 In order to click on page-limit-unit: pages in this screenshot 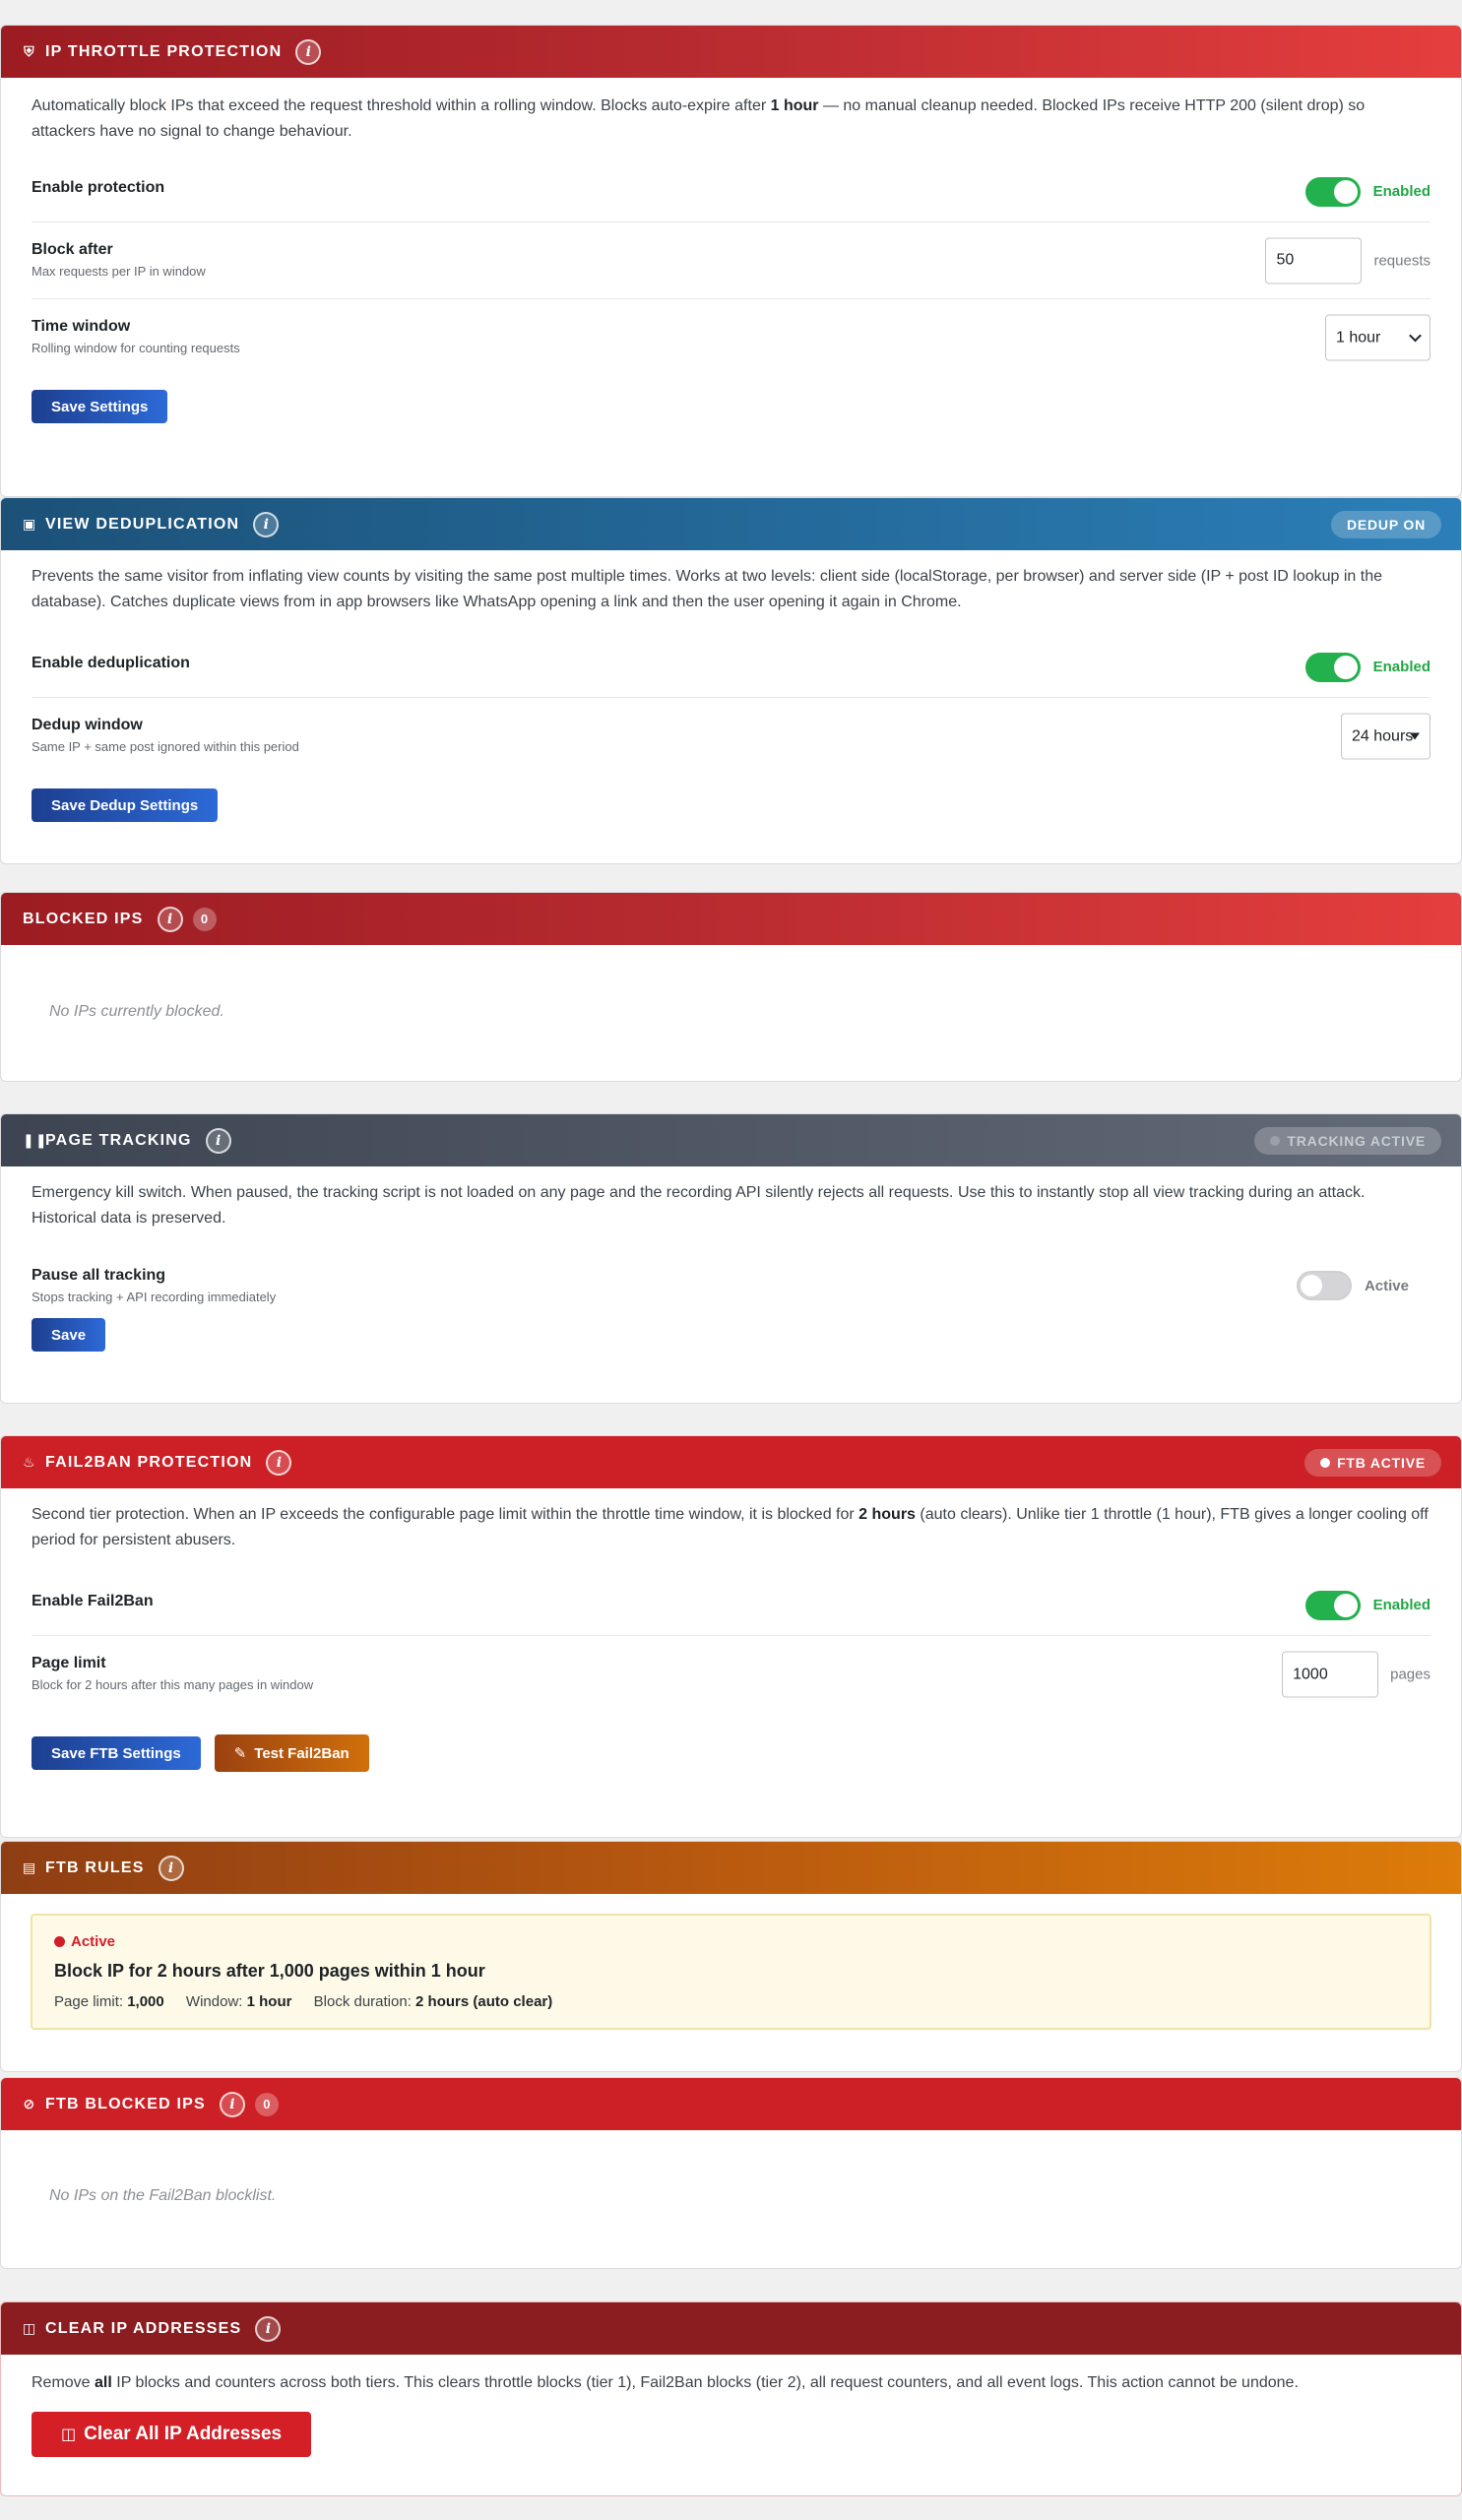, I will do `click(1410, 1674)`.